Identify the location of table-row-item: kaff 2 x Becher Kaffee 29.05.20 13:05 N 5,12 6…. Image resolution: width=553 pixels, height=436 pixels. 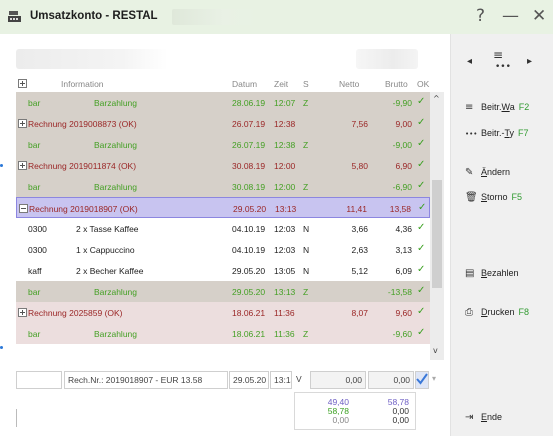
(223, 270).